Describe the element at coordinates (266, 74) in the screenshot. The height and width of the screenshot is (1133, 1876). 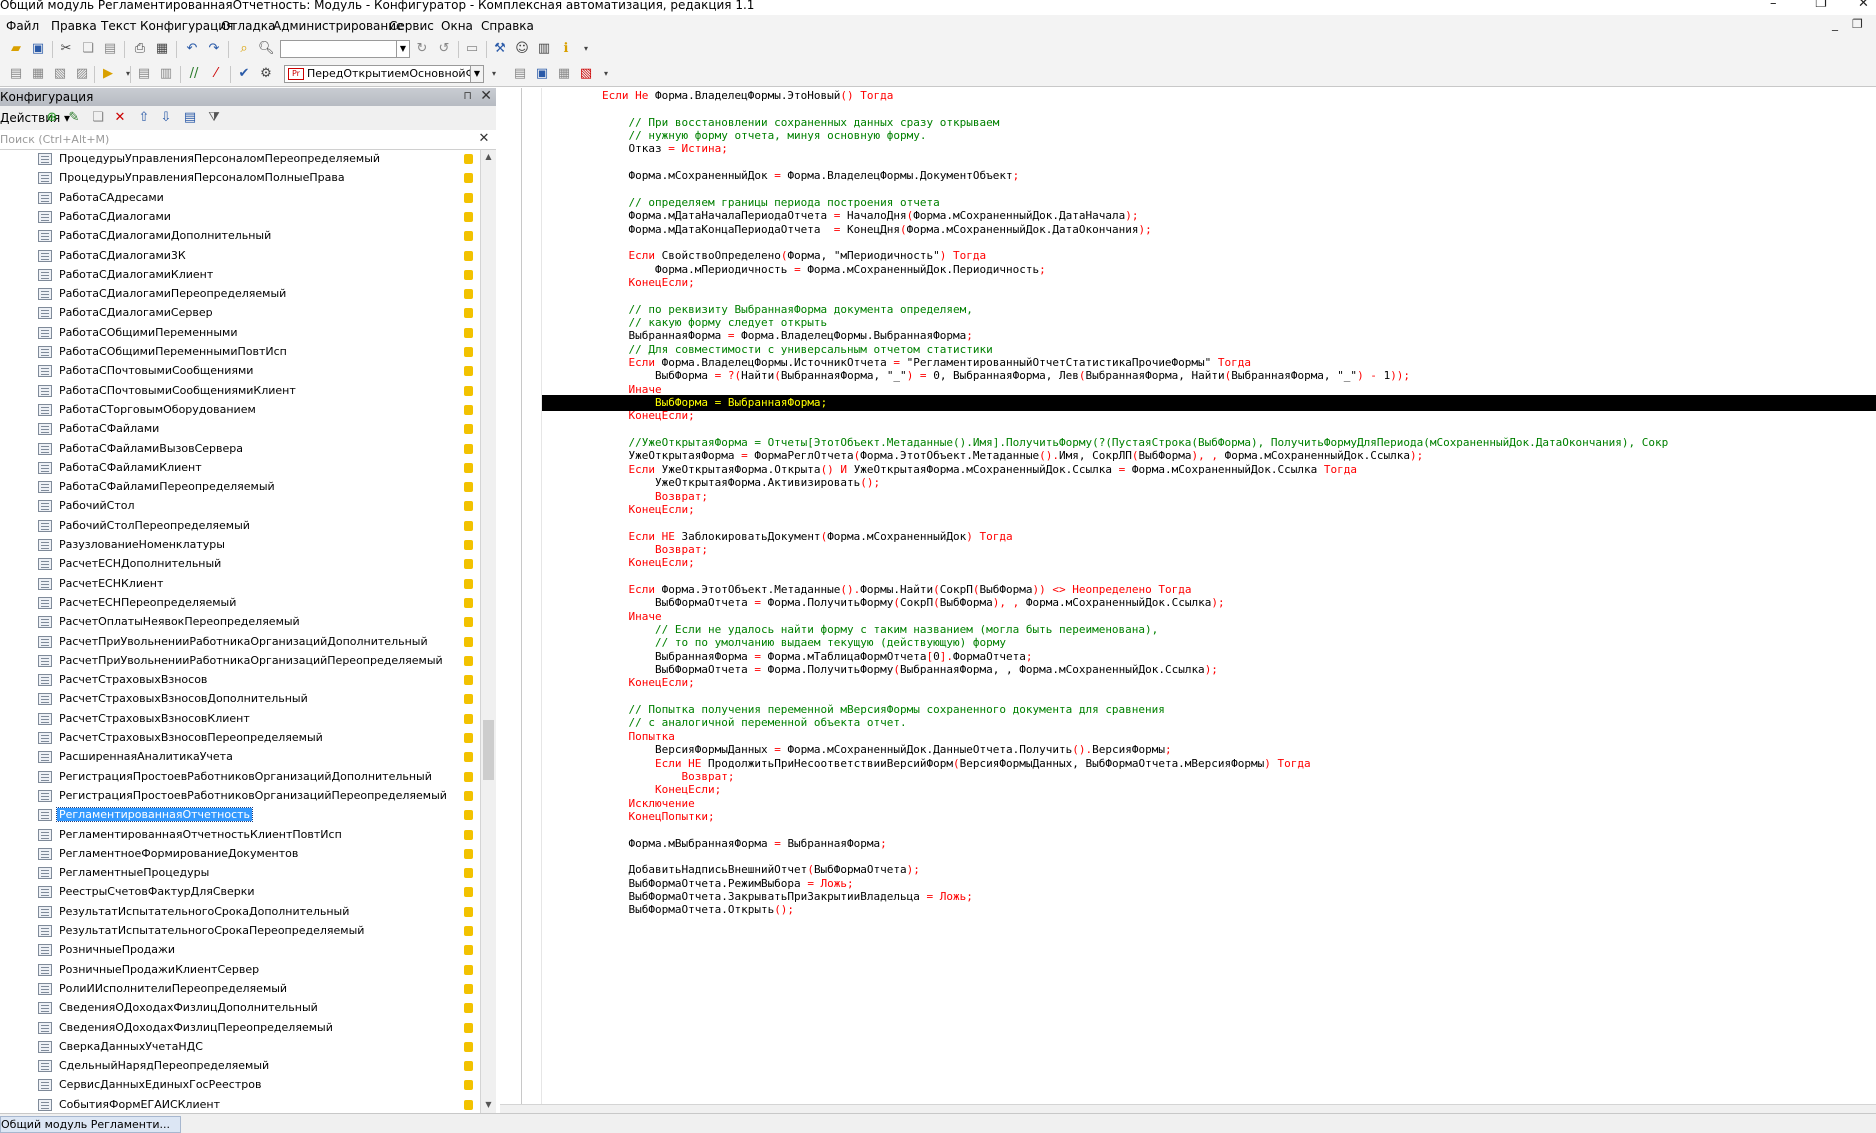
I see `procedures-icon: ⚙` at that location.